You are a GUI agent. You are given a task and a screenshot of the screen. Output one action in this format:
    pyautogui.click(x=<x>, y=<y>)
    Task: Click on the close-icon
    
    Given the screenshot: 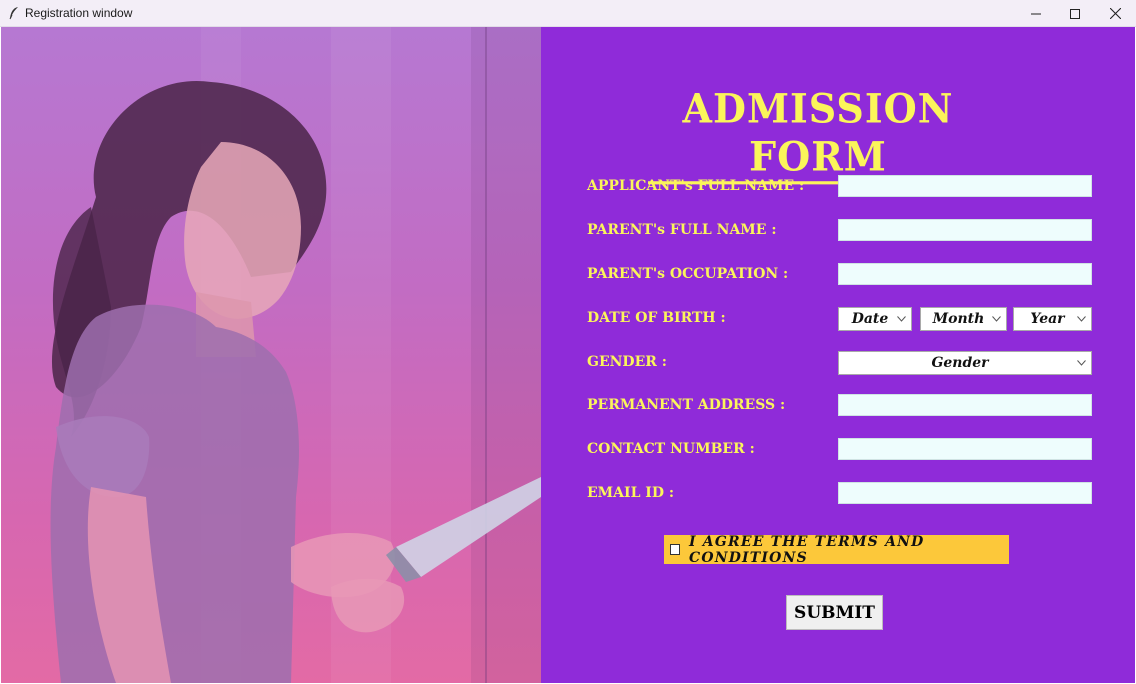 What is the action you would take?
    pyautogui.click(x=1115, y=13)
    